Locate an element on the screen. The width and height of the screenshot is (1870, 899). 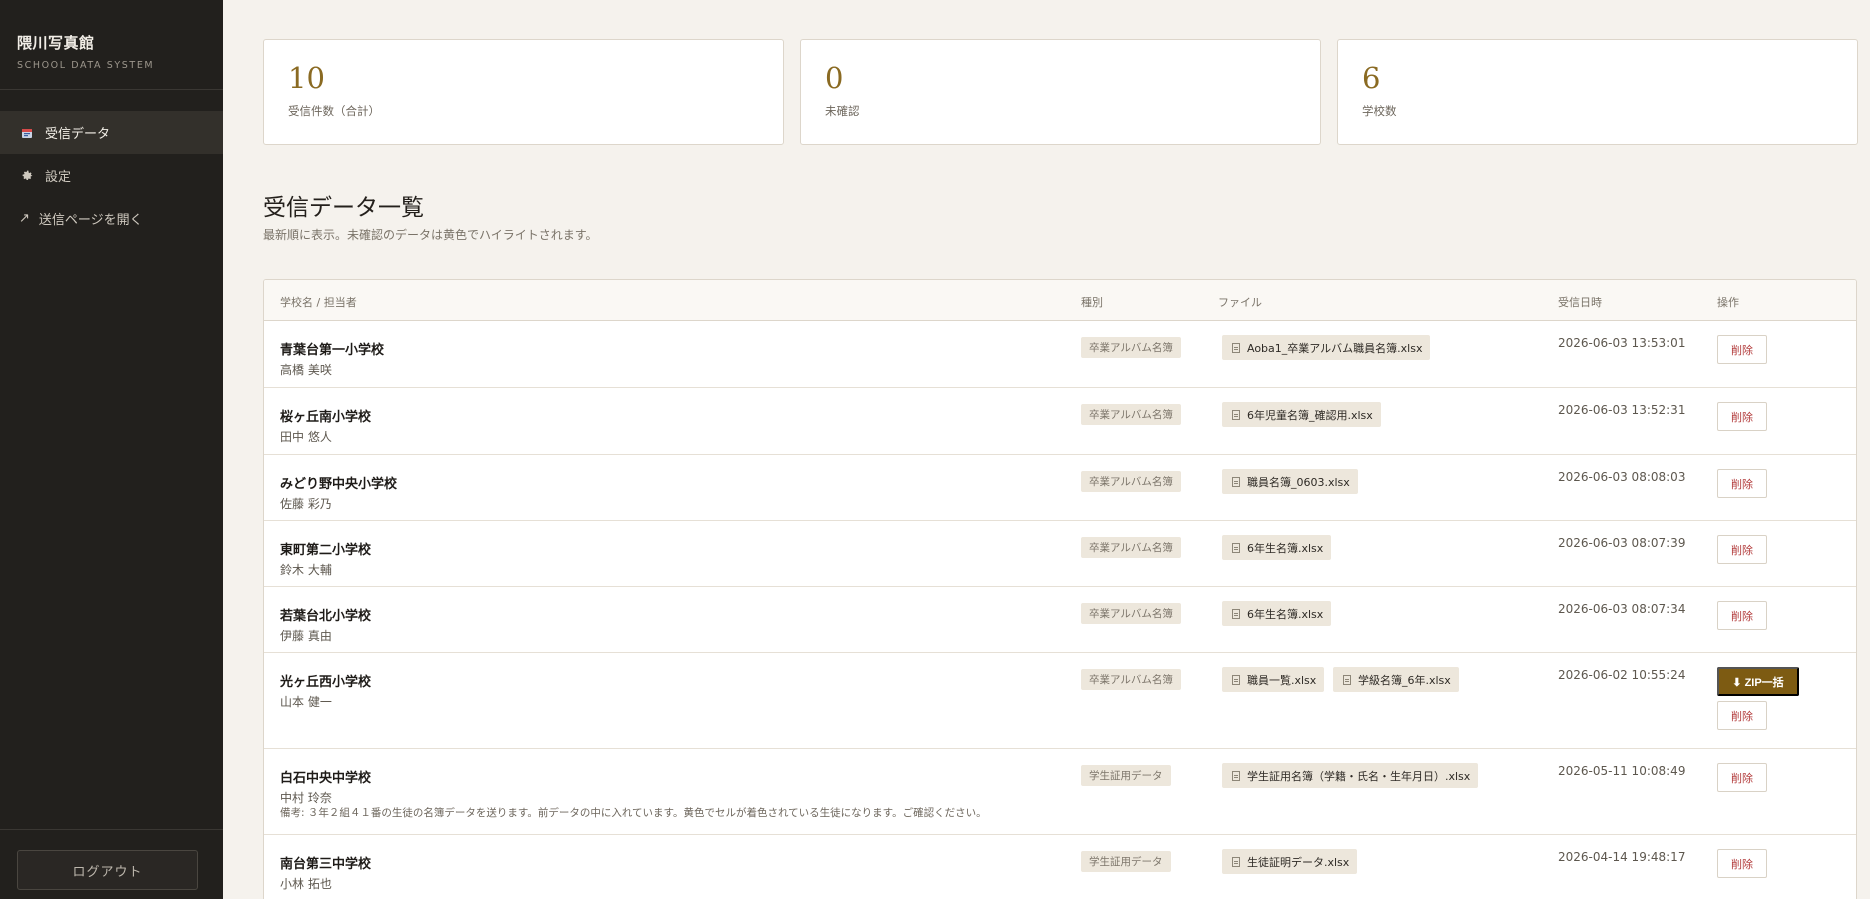
sidebar-item-label: 受信データ is located at coordinates (78, 134).